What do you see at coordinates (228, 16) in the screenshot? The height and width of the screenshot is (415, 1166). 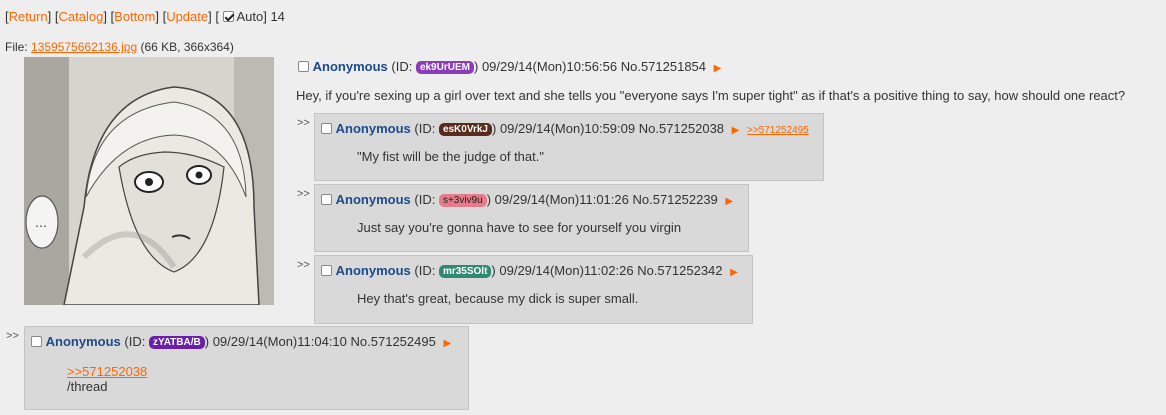 I see `auto-update-checkbox` at bounding box center [228, 16].